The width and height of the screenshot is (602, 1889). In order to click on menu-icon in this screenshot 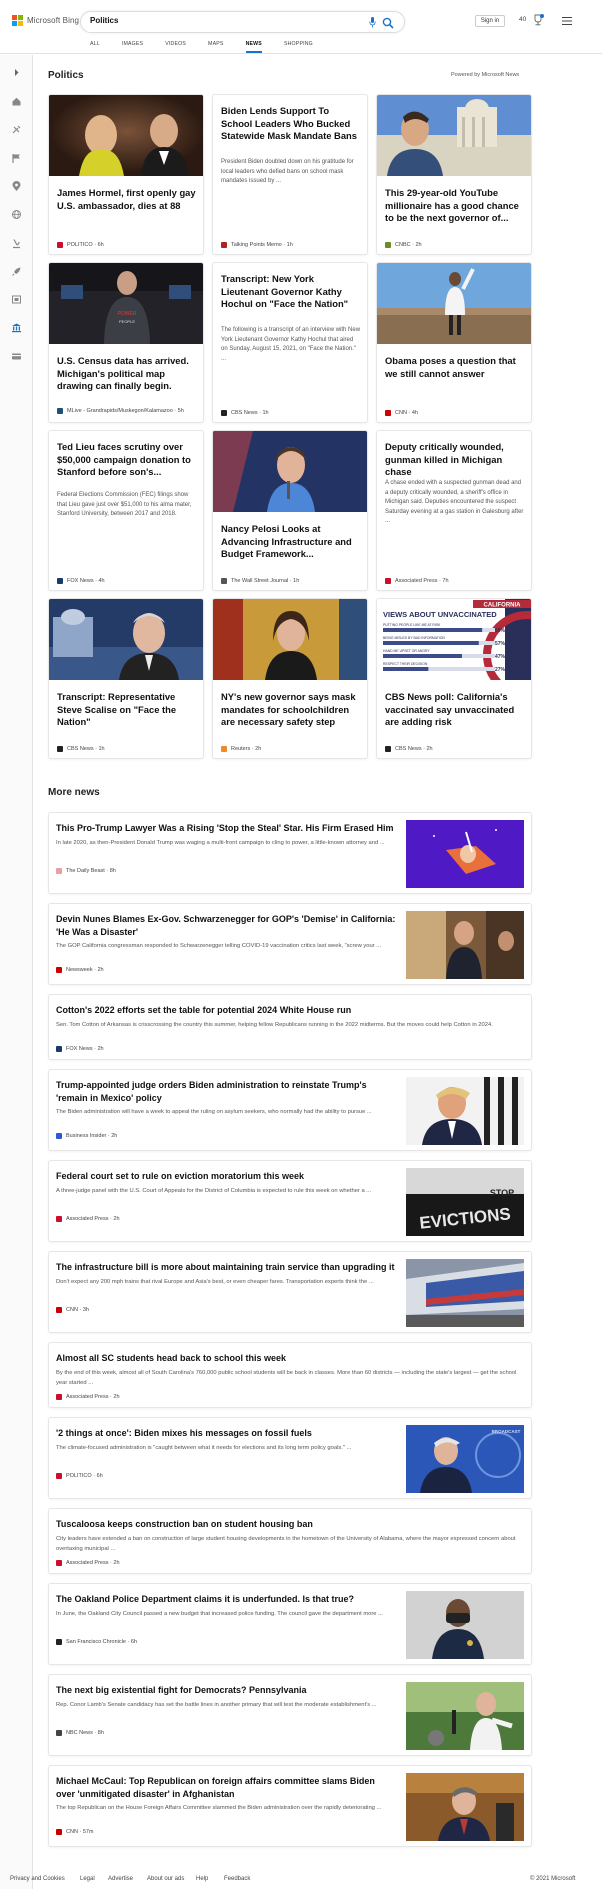, I will do `click(567, 21)`.